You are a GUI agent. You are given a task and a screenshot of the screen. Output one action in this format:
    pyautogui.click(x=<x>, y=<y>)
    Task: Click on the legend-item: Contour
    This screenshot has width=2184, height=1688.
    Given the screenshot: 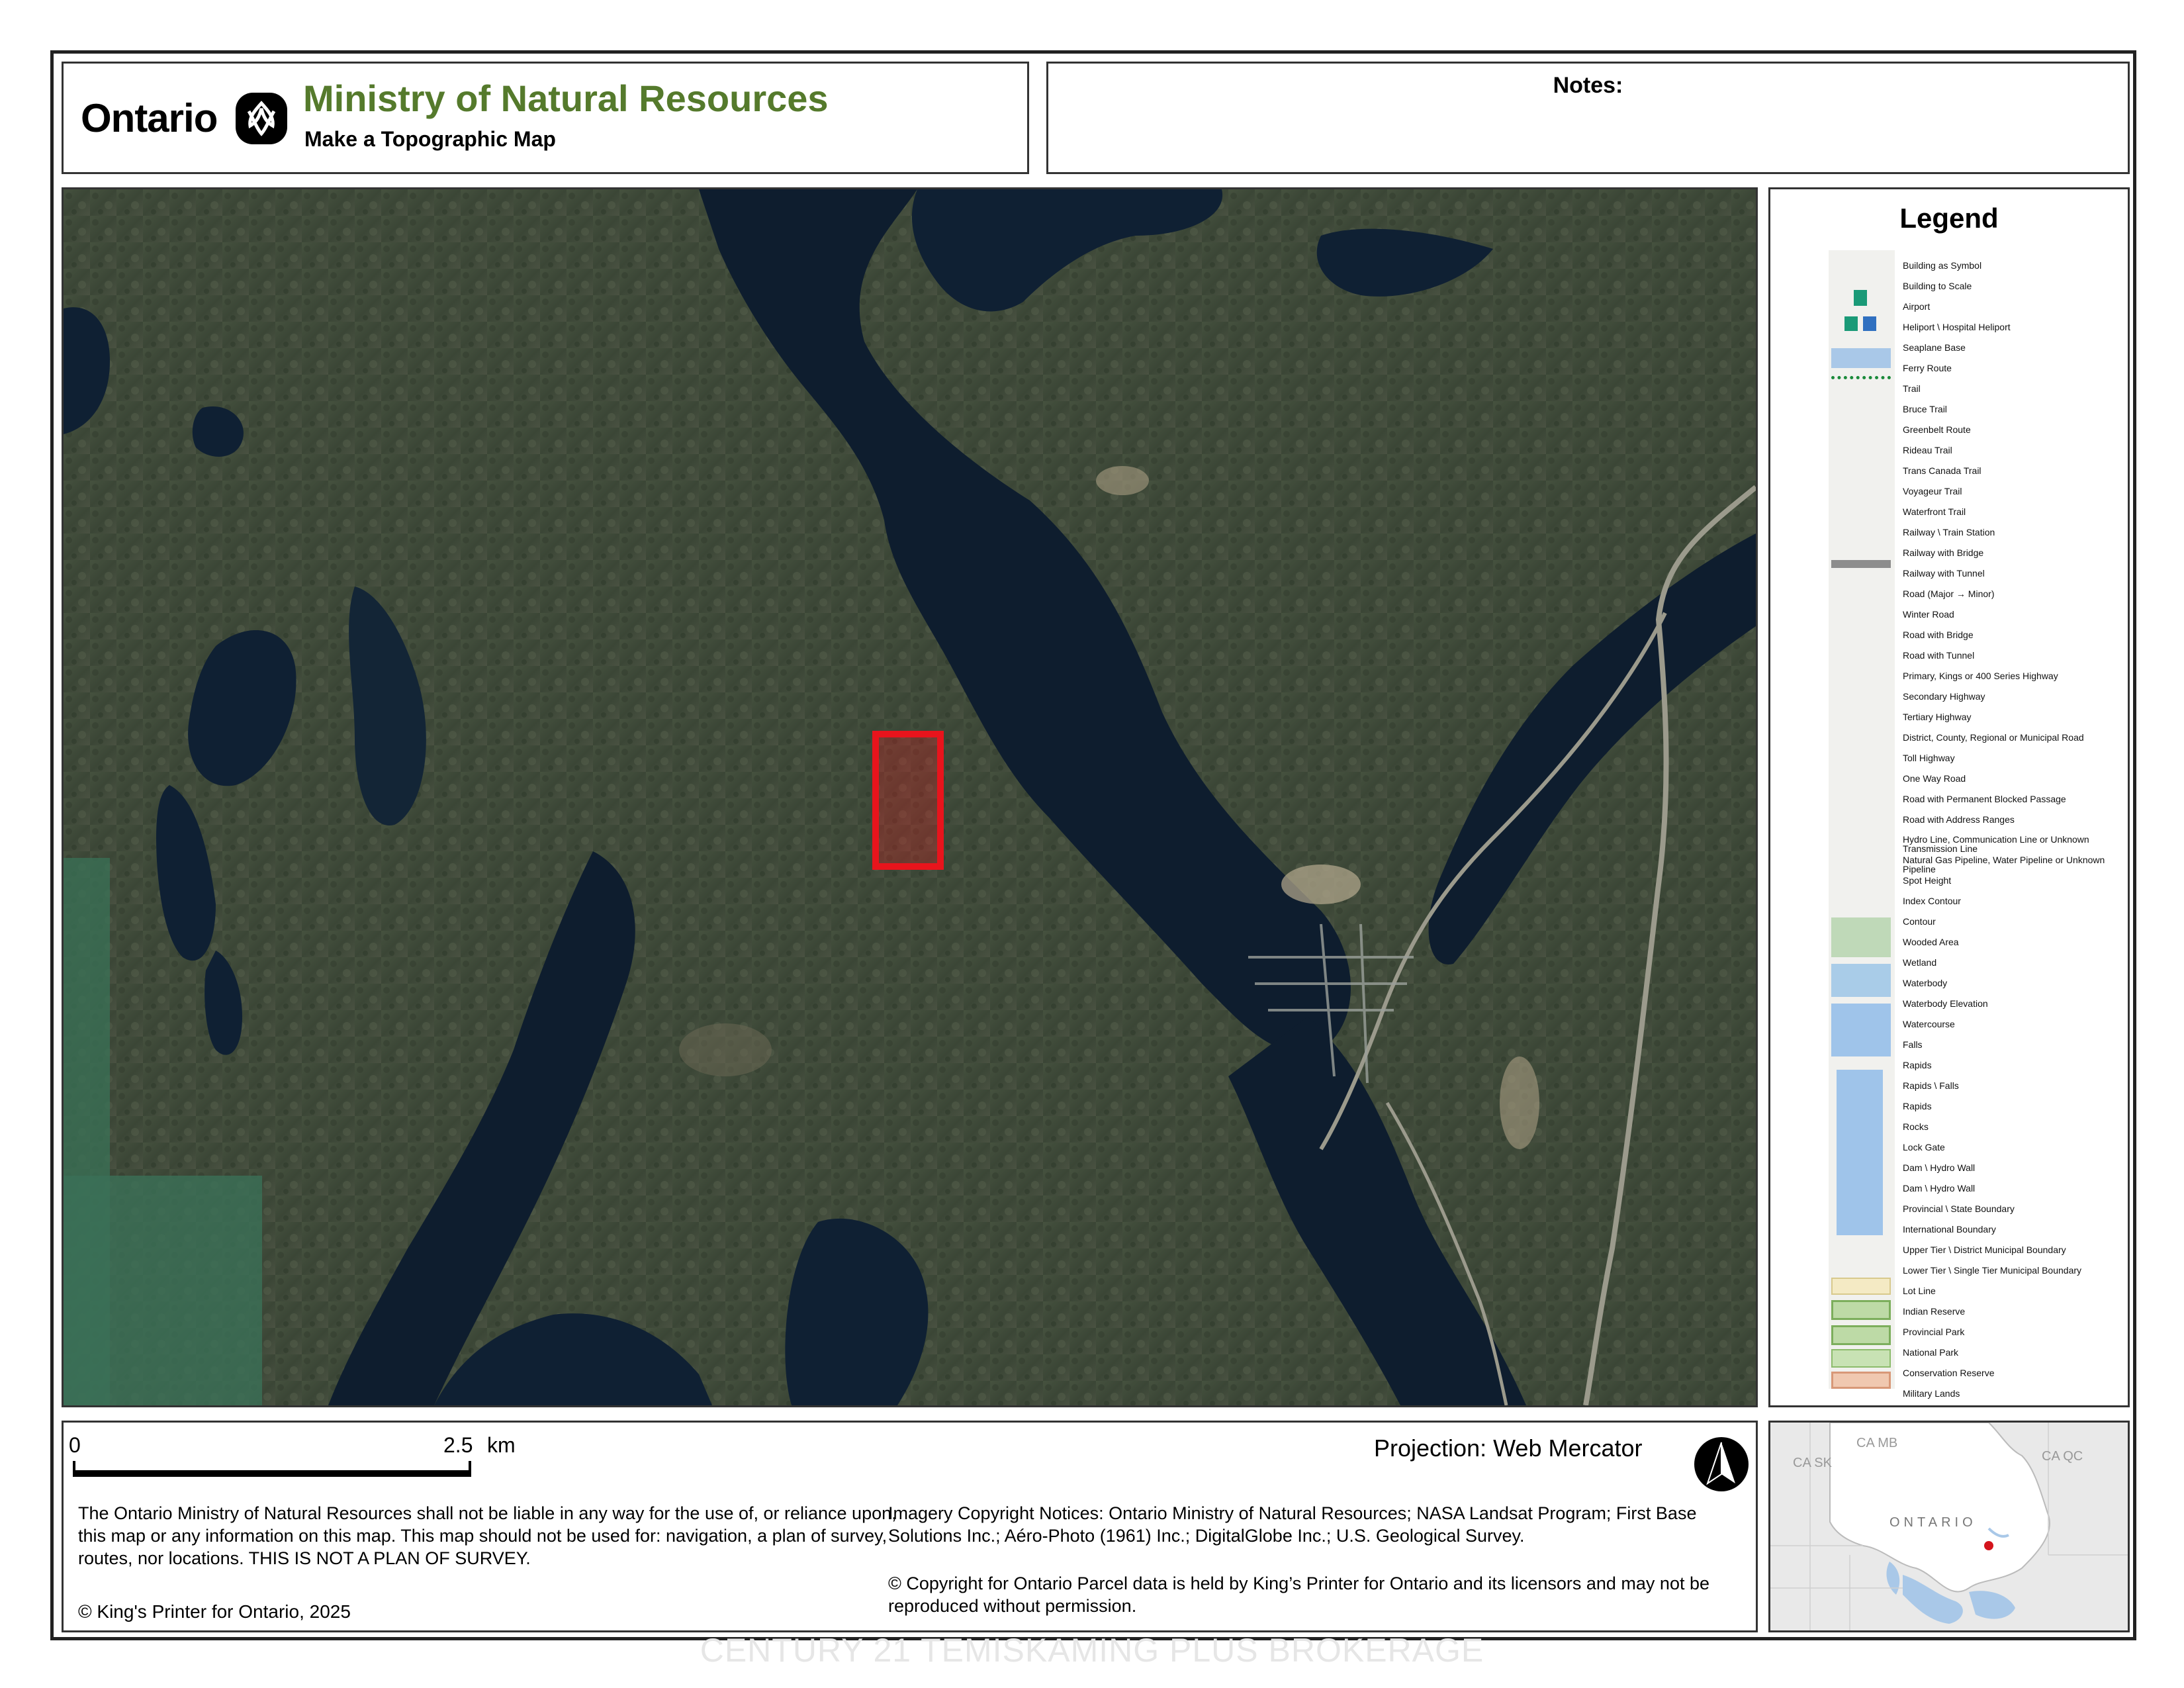 What is the action you would take?
    pyautogui.click(x=1920, y=921)
    